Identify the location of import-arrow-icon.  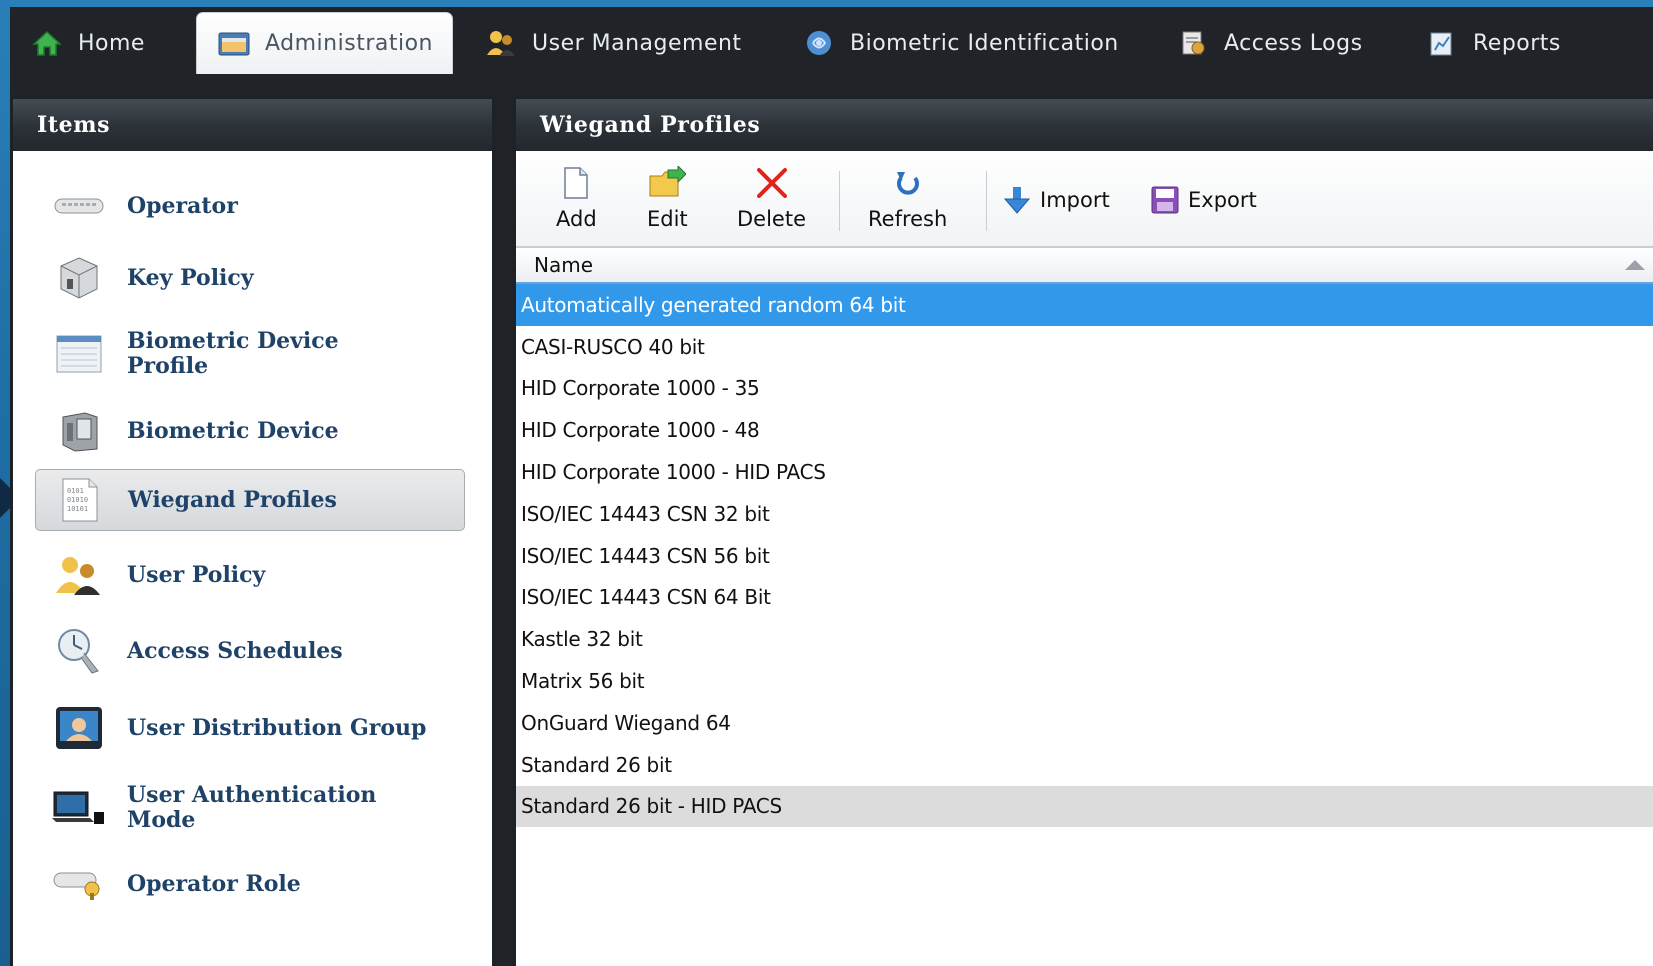
(1017, 200).